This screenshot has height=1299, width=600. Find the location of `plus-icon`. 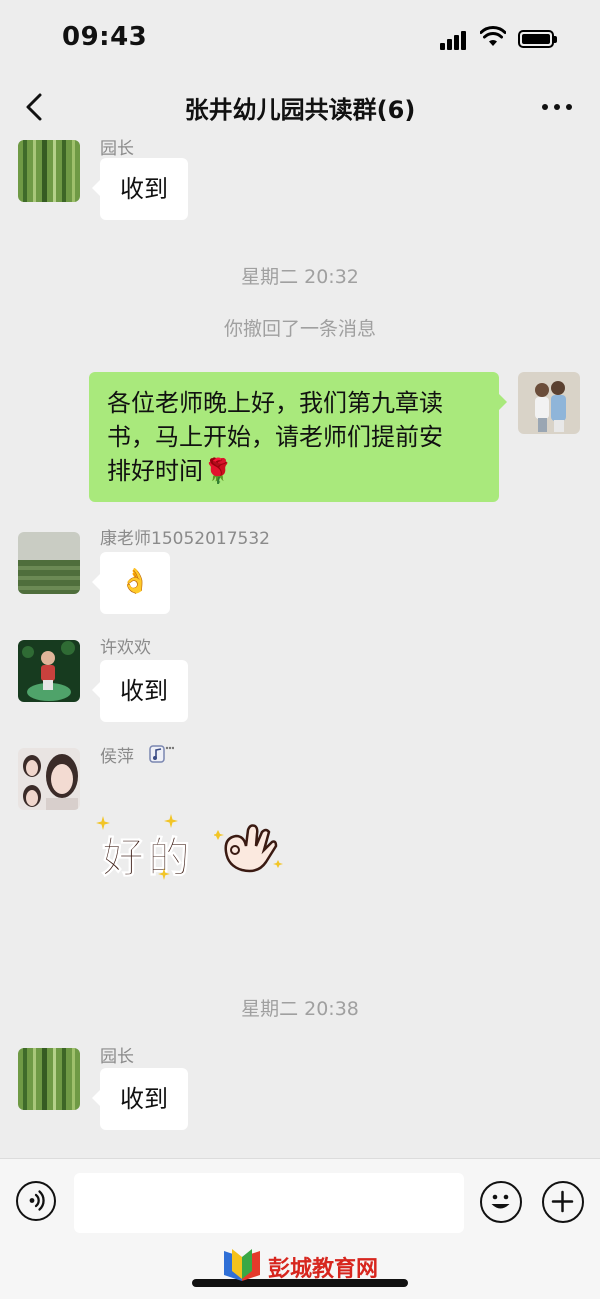

plus-icon is located at coordinates (562, 1201).